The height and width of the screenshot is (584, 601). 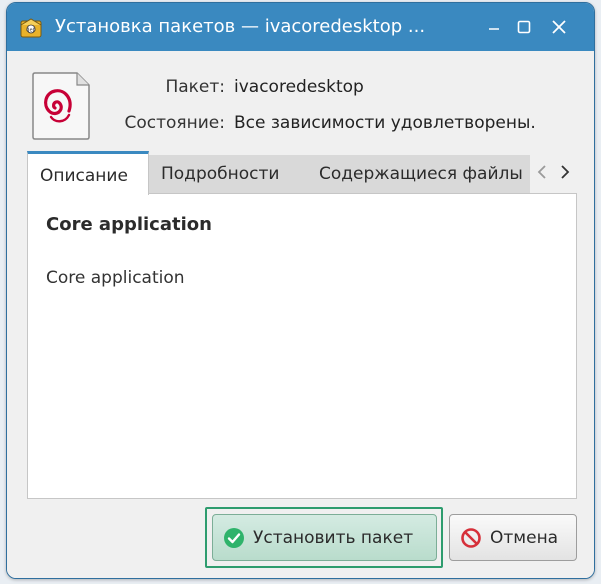 I want to click on tab-contained-files: Содержащиеся файлы, so click(x=418, y=174).